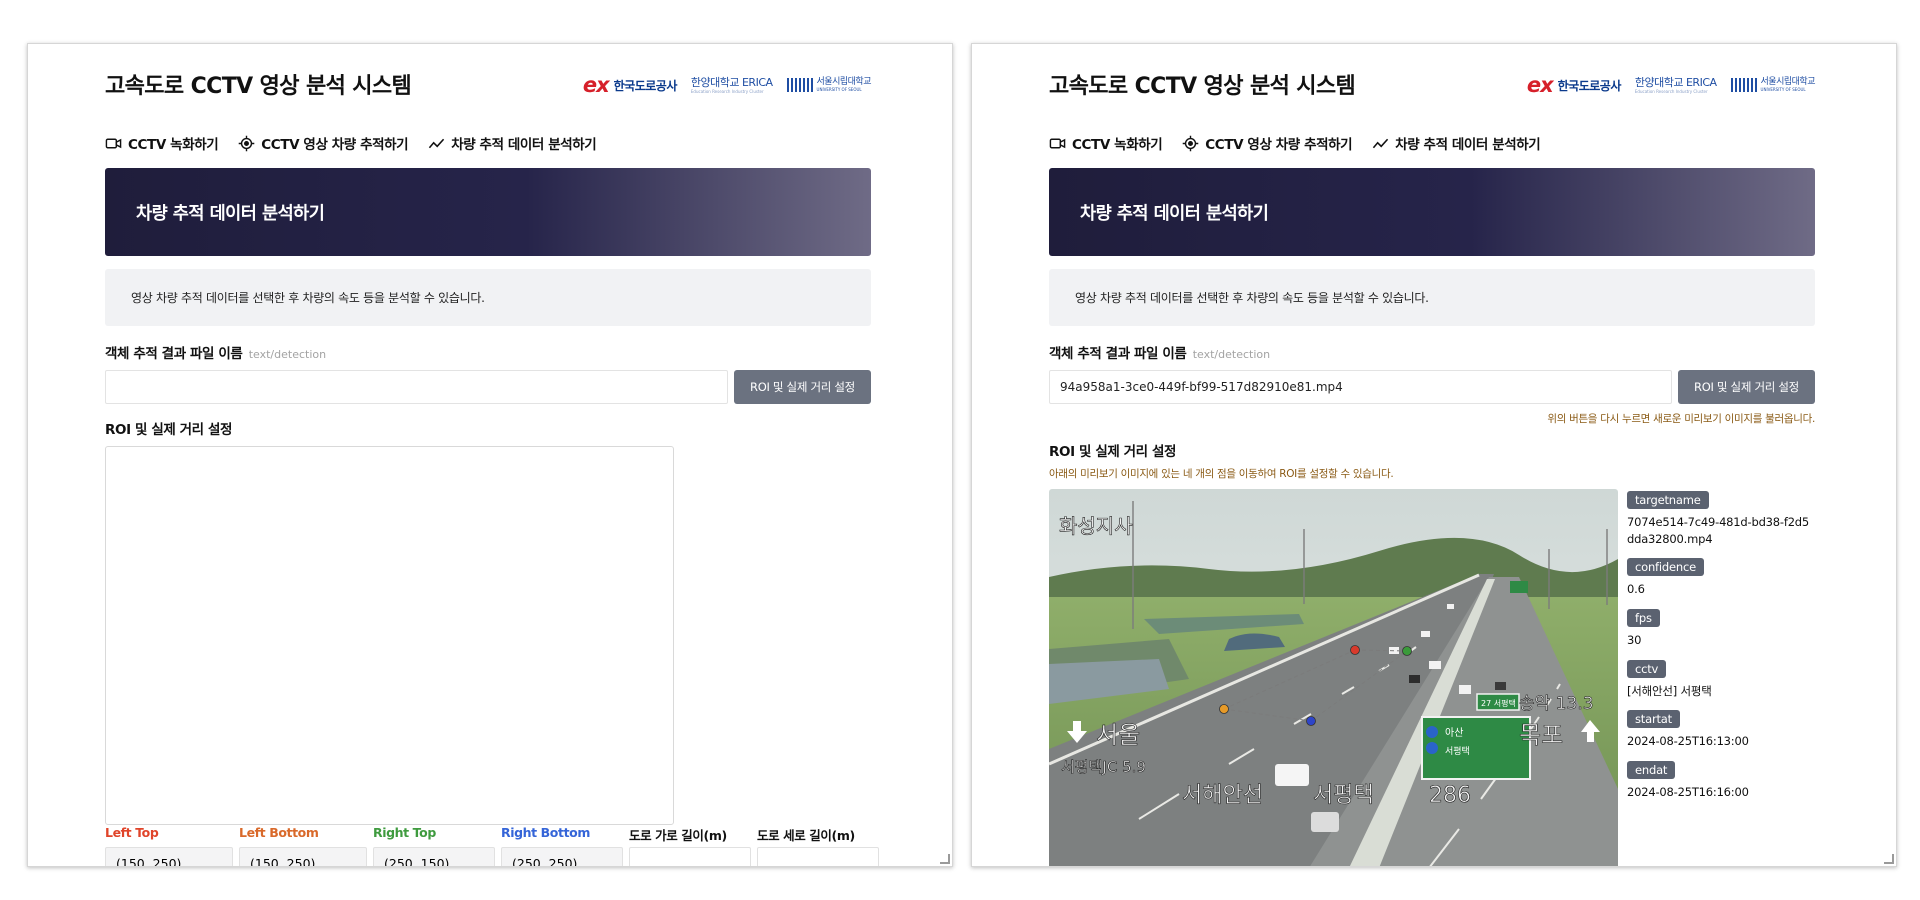  What do you see at coordinates (434, 856) in the screenshot?
I see `right-top-input` at bounding box center [434, 856].